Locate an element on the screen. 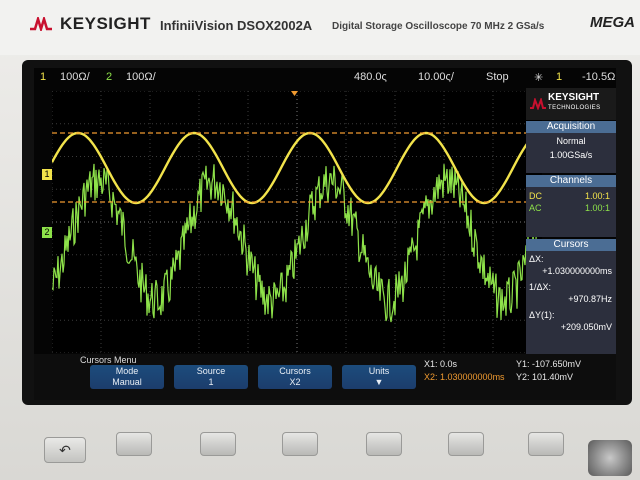 The width and height of the screenshot is (640, 480). ch1-scale: 100Ω/ is located at coordinates (75, 77).